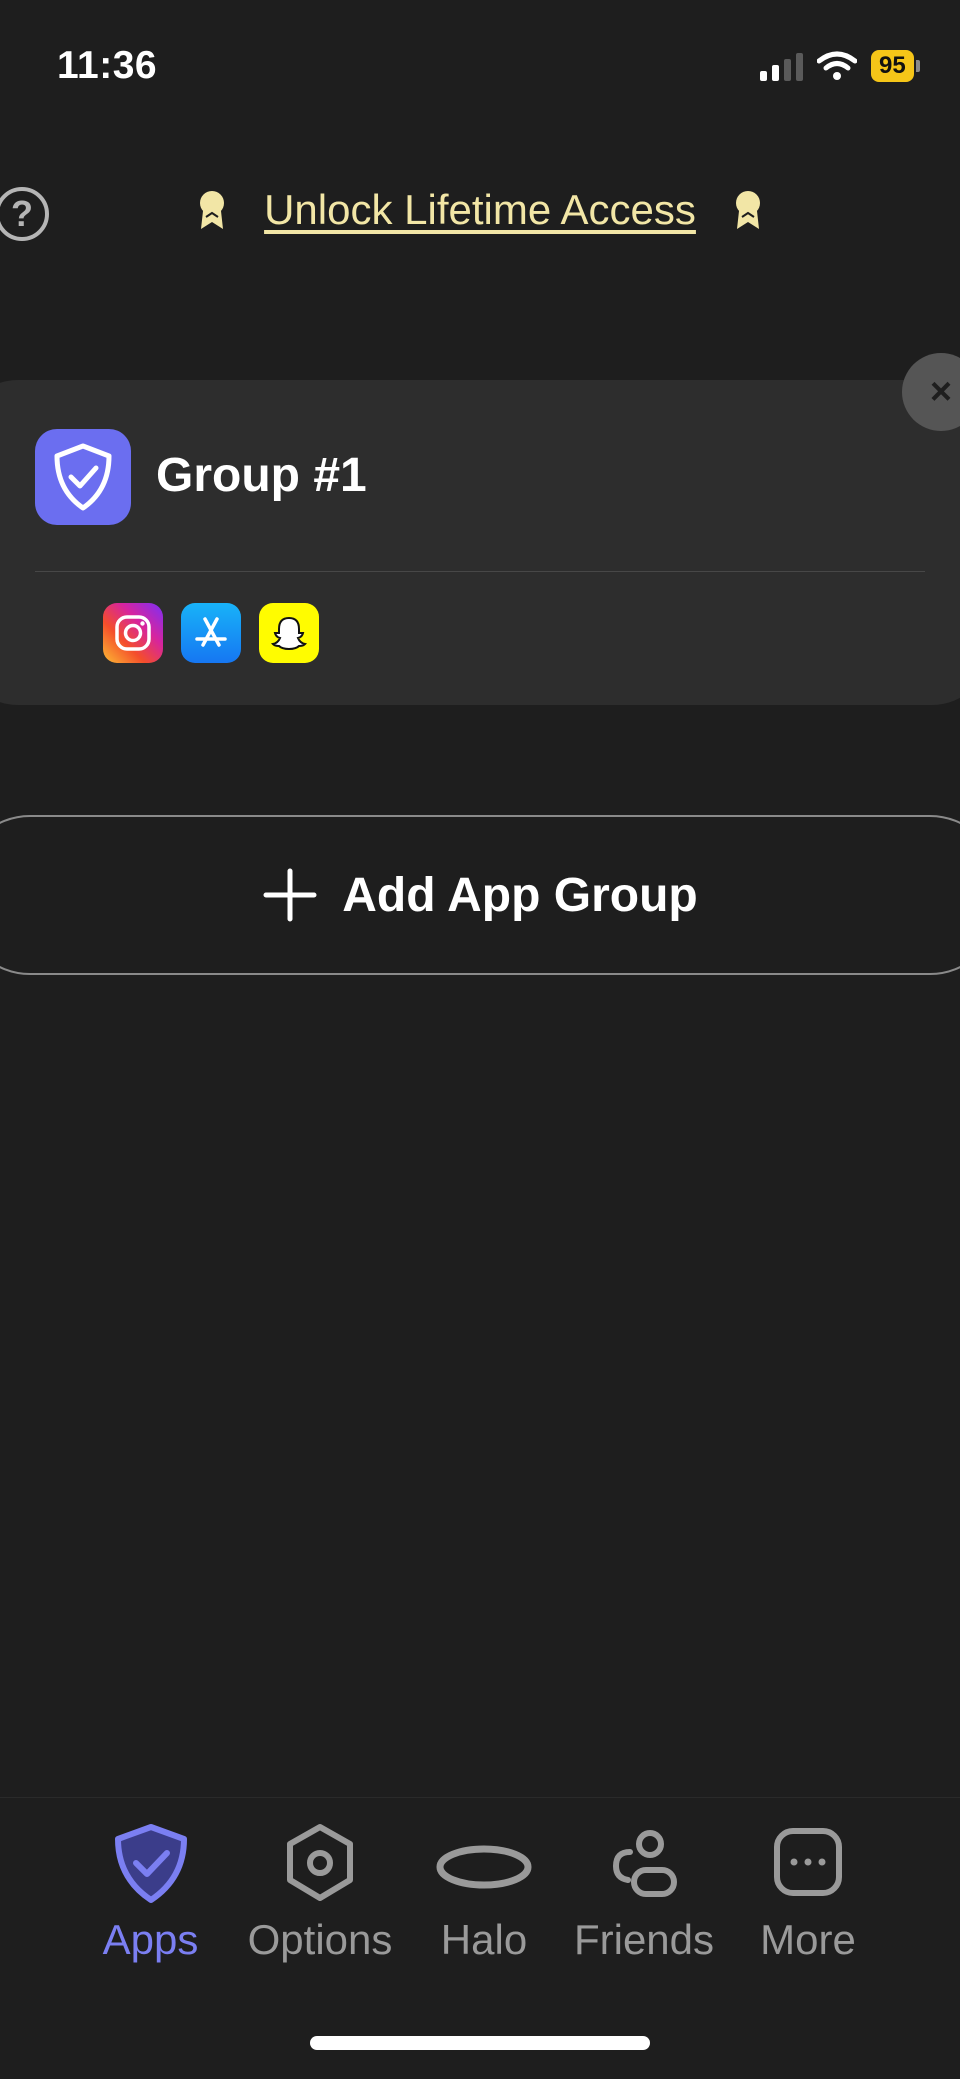 The height and width of the screenshot is (2079, 960). What do you see at coordinates (892, 66) in the screenshot?
I see `battery-level: 95` at bounding box center [892, 66].